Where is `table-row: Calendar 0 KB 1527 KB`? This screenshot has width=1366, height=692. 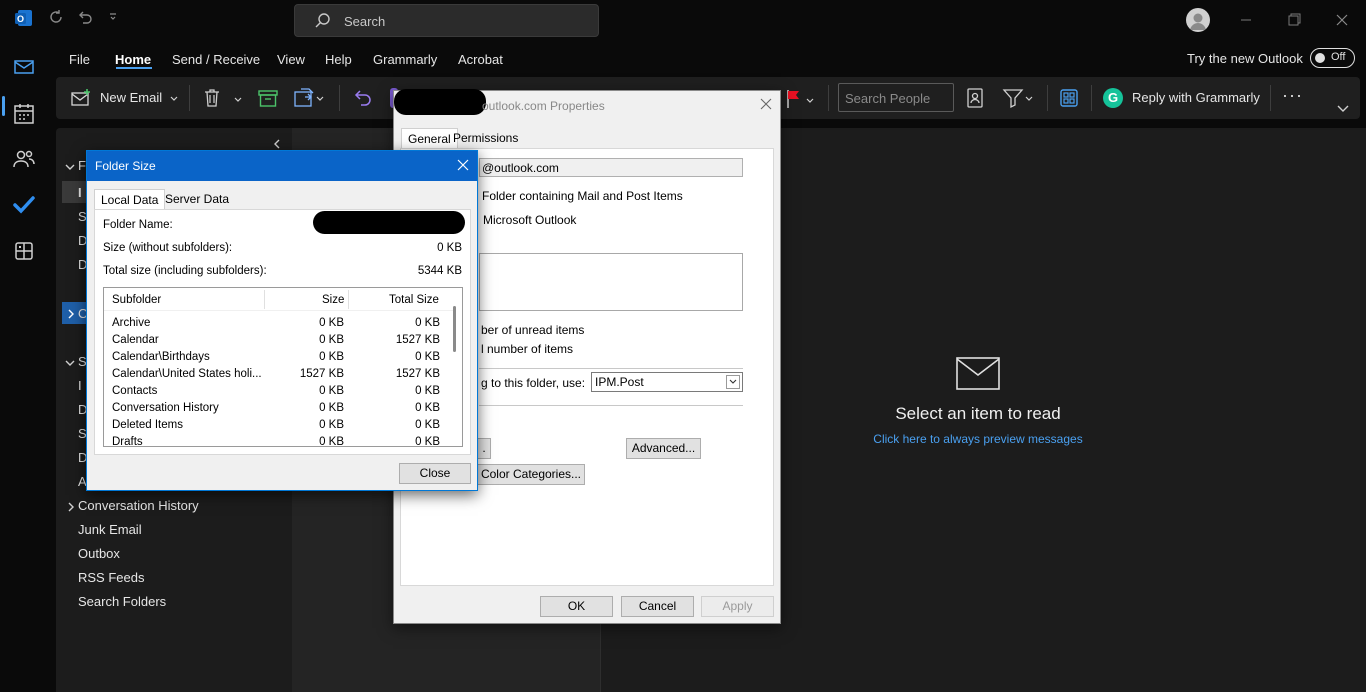
table-row: Calendar 0 KB 1527 KB is located at coordinates (276, 339).